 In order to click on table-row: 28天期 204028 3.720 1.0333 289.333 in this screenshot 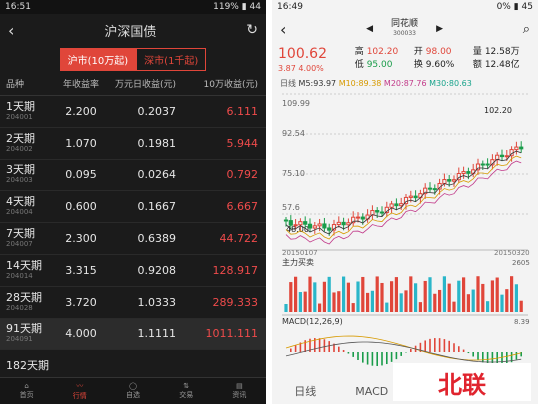, I will do `click(133, 303)`.